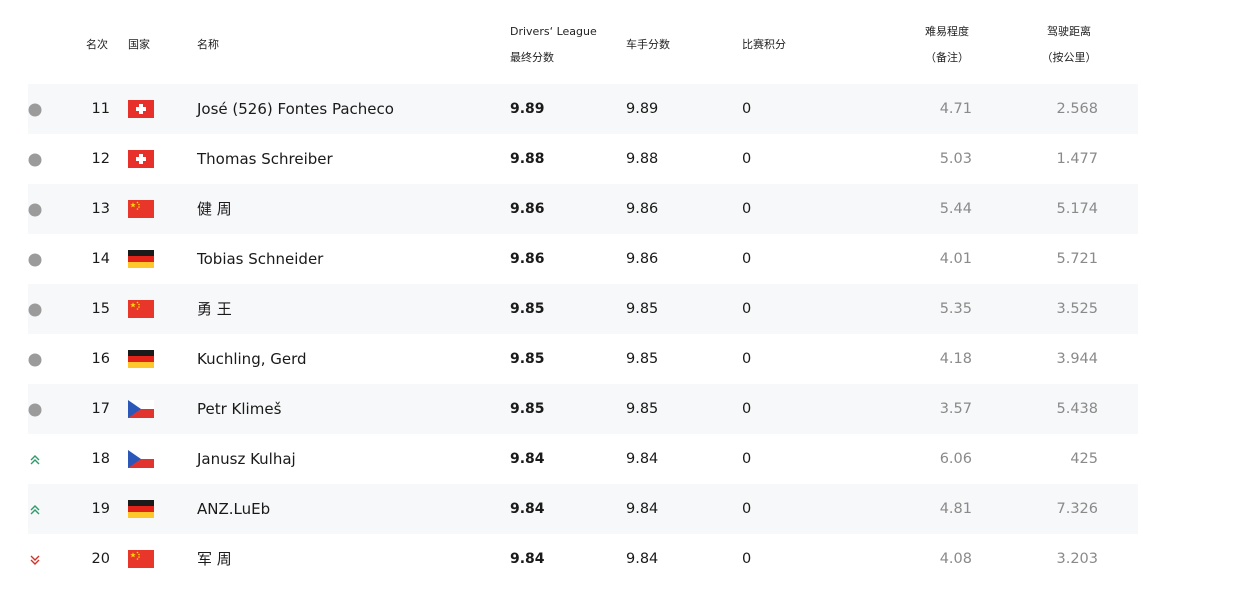 The image size is (1240, 600). What do you see at coordinates (100, 209) in the screenshot?
I see `rank-cell: 13` at bounding box center [100, 209].